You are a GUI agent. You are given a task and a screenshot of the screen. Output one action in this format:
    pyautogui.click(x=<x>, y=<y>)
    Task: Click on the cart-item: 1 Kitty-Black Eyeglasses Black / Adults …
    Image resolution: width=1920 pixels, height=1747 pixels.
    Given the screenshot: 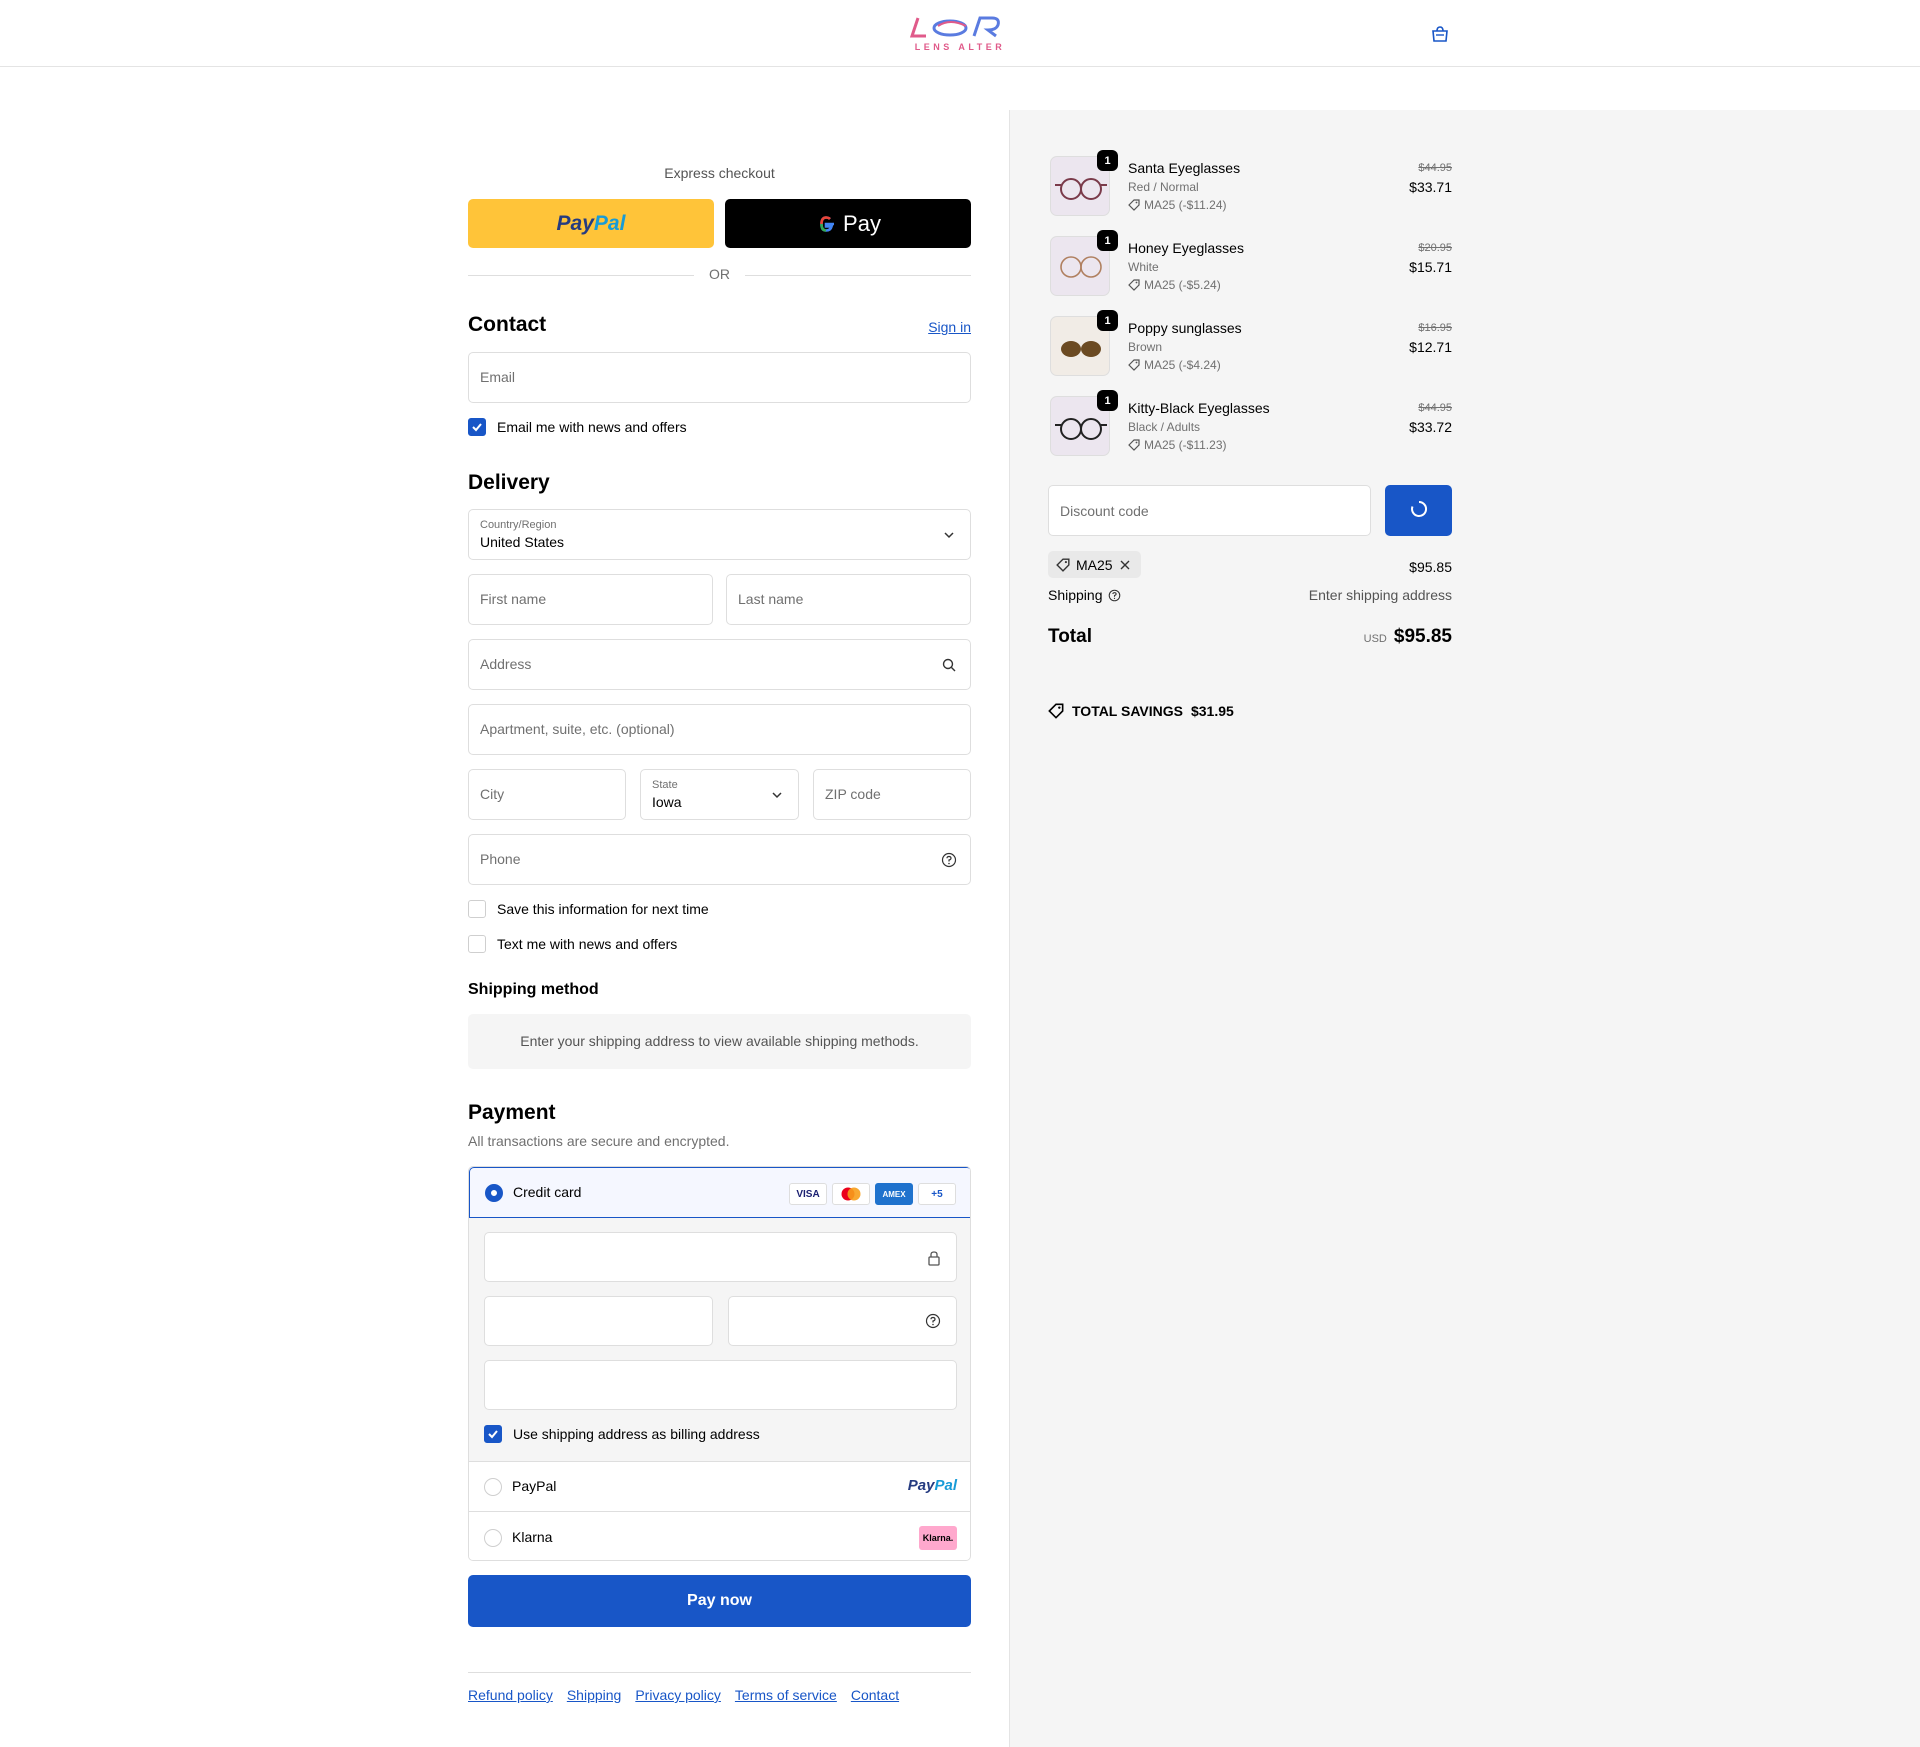 What is the action you would take?
    pyautogui.click(x=1250, y=424)
    